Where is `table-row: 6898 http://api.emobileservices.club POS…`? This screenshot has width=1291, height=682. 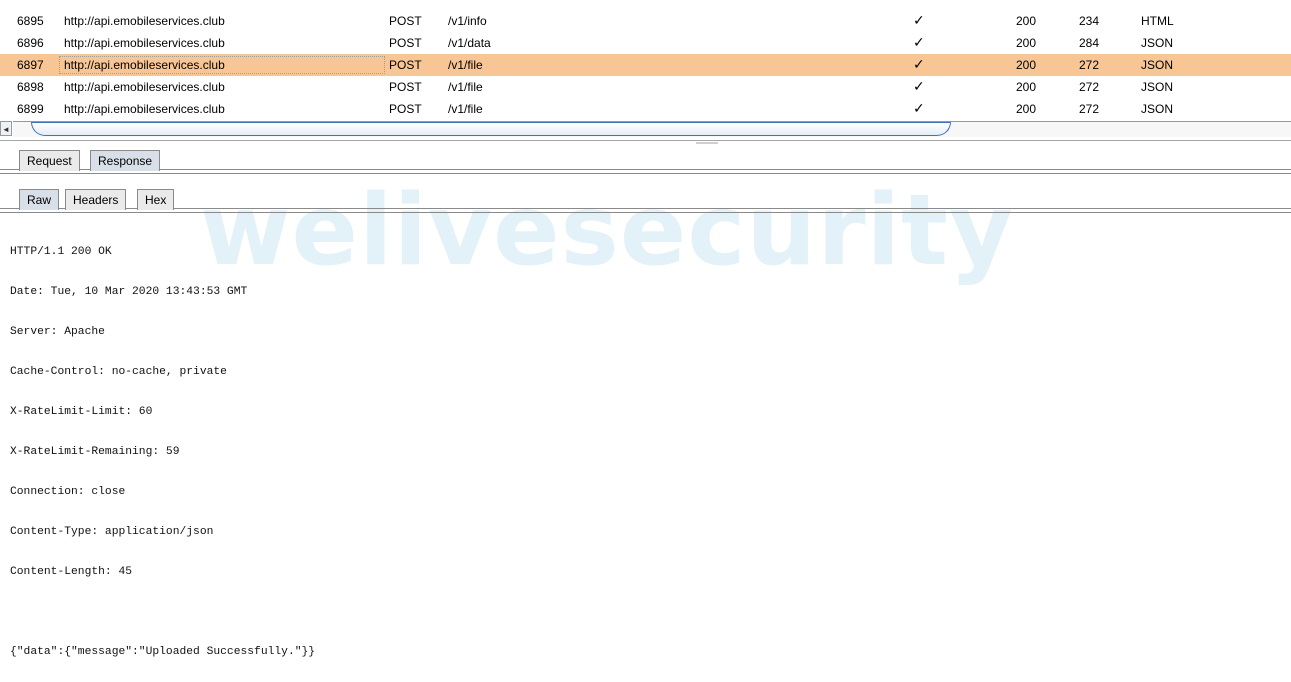
table-row: 6898 http://api.emobileservices.club POS… is located at coordinates (645, 87).